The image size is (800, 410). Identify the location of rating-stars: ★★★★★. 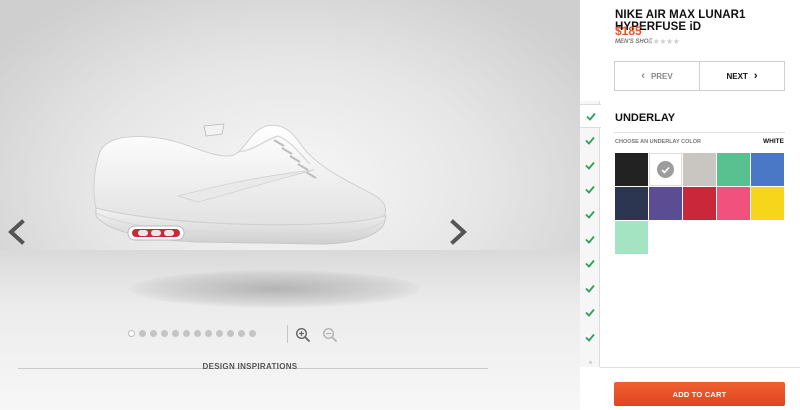
(663, 41).